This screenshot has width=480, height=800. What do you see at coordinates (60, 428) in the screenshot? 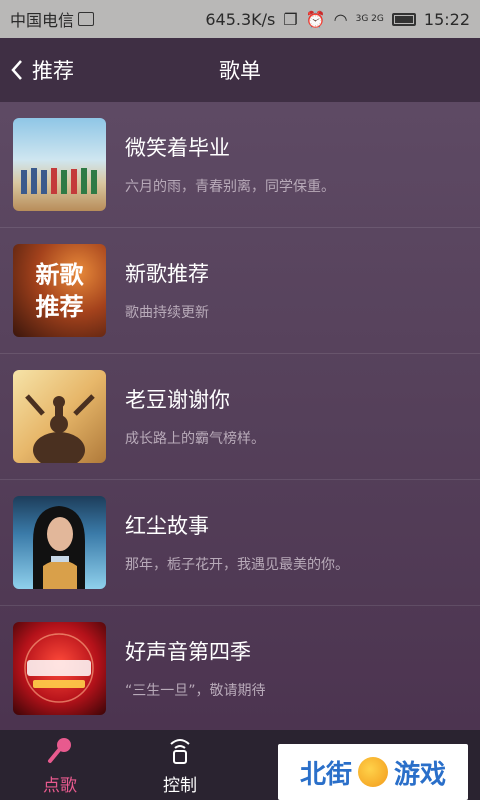
I see `father-child-silhouette-image` at bounding box center [60, 428].